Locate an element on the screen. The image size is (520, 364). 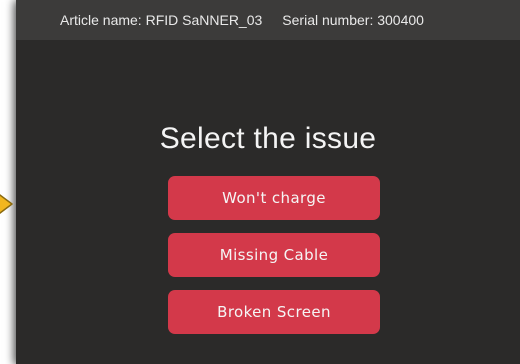
serial-number: Serial number: 300400 is located at coordinates (353, 20).